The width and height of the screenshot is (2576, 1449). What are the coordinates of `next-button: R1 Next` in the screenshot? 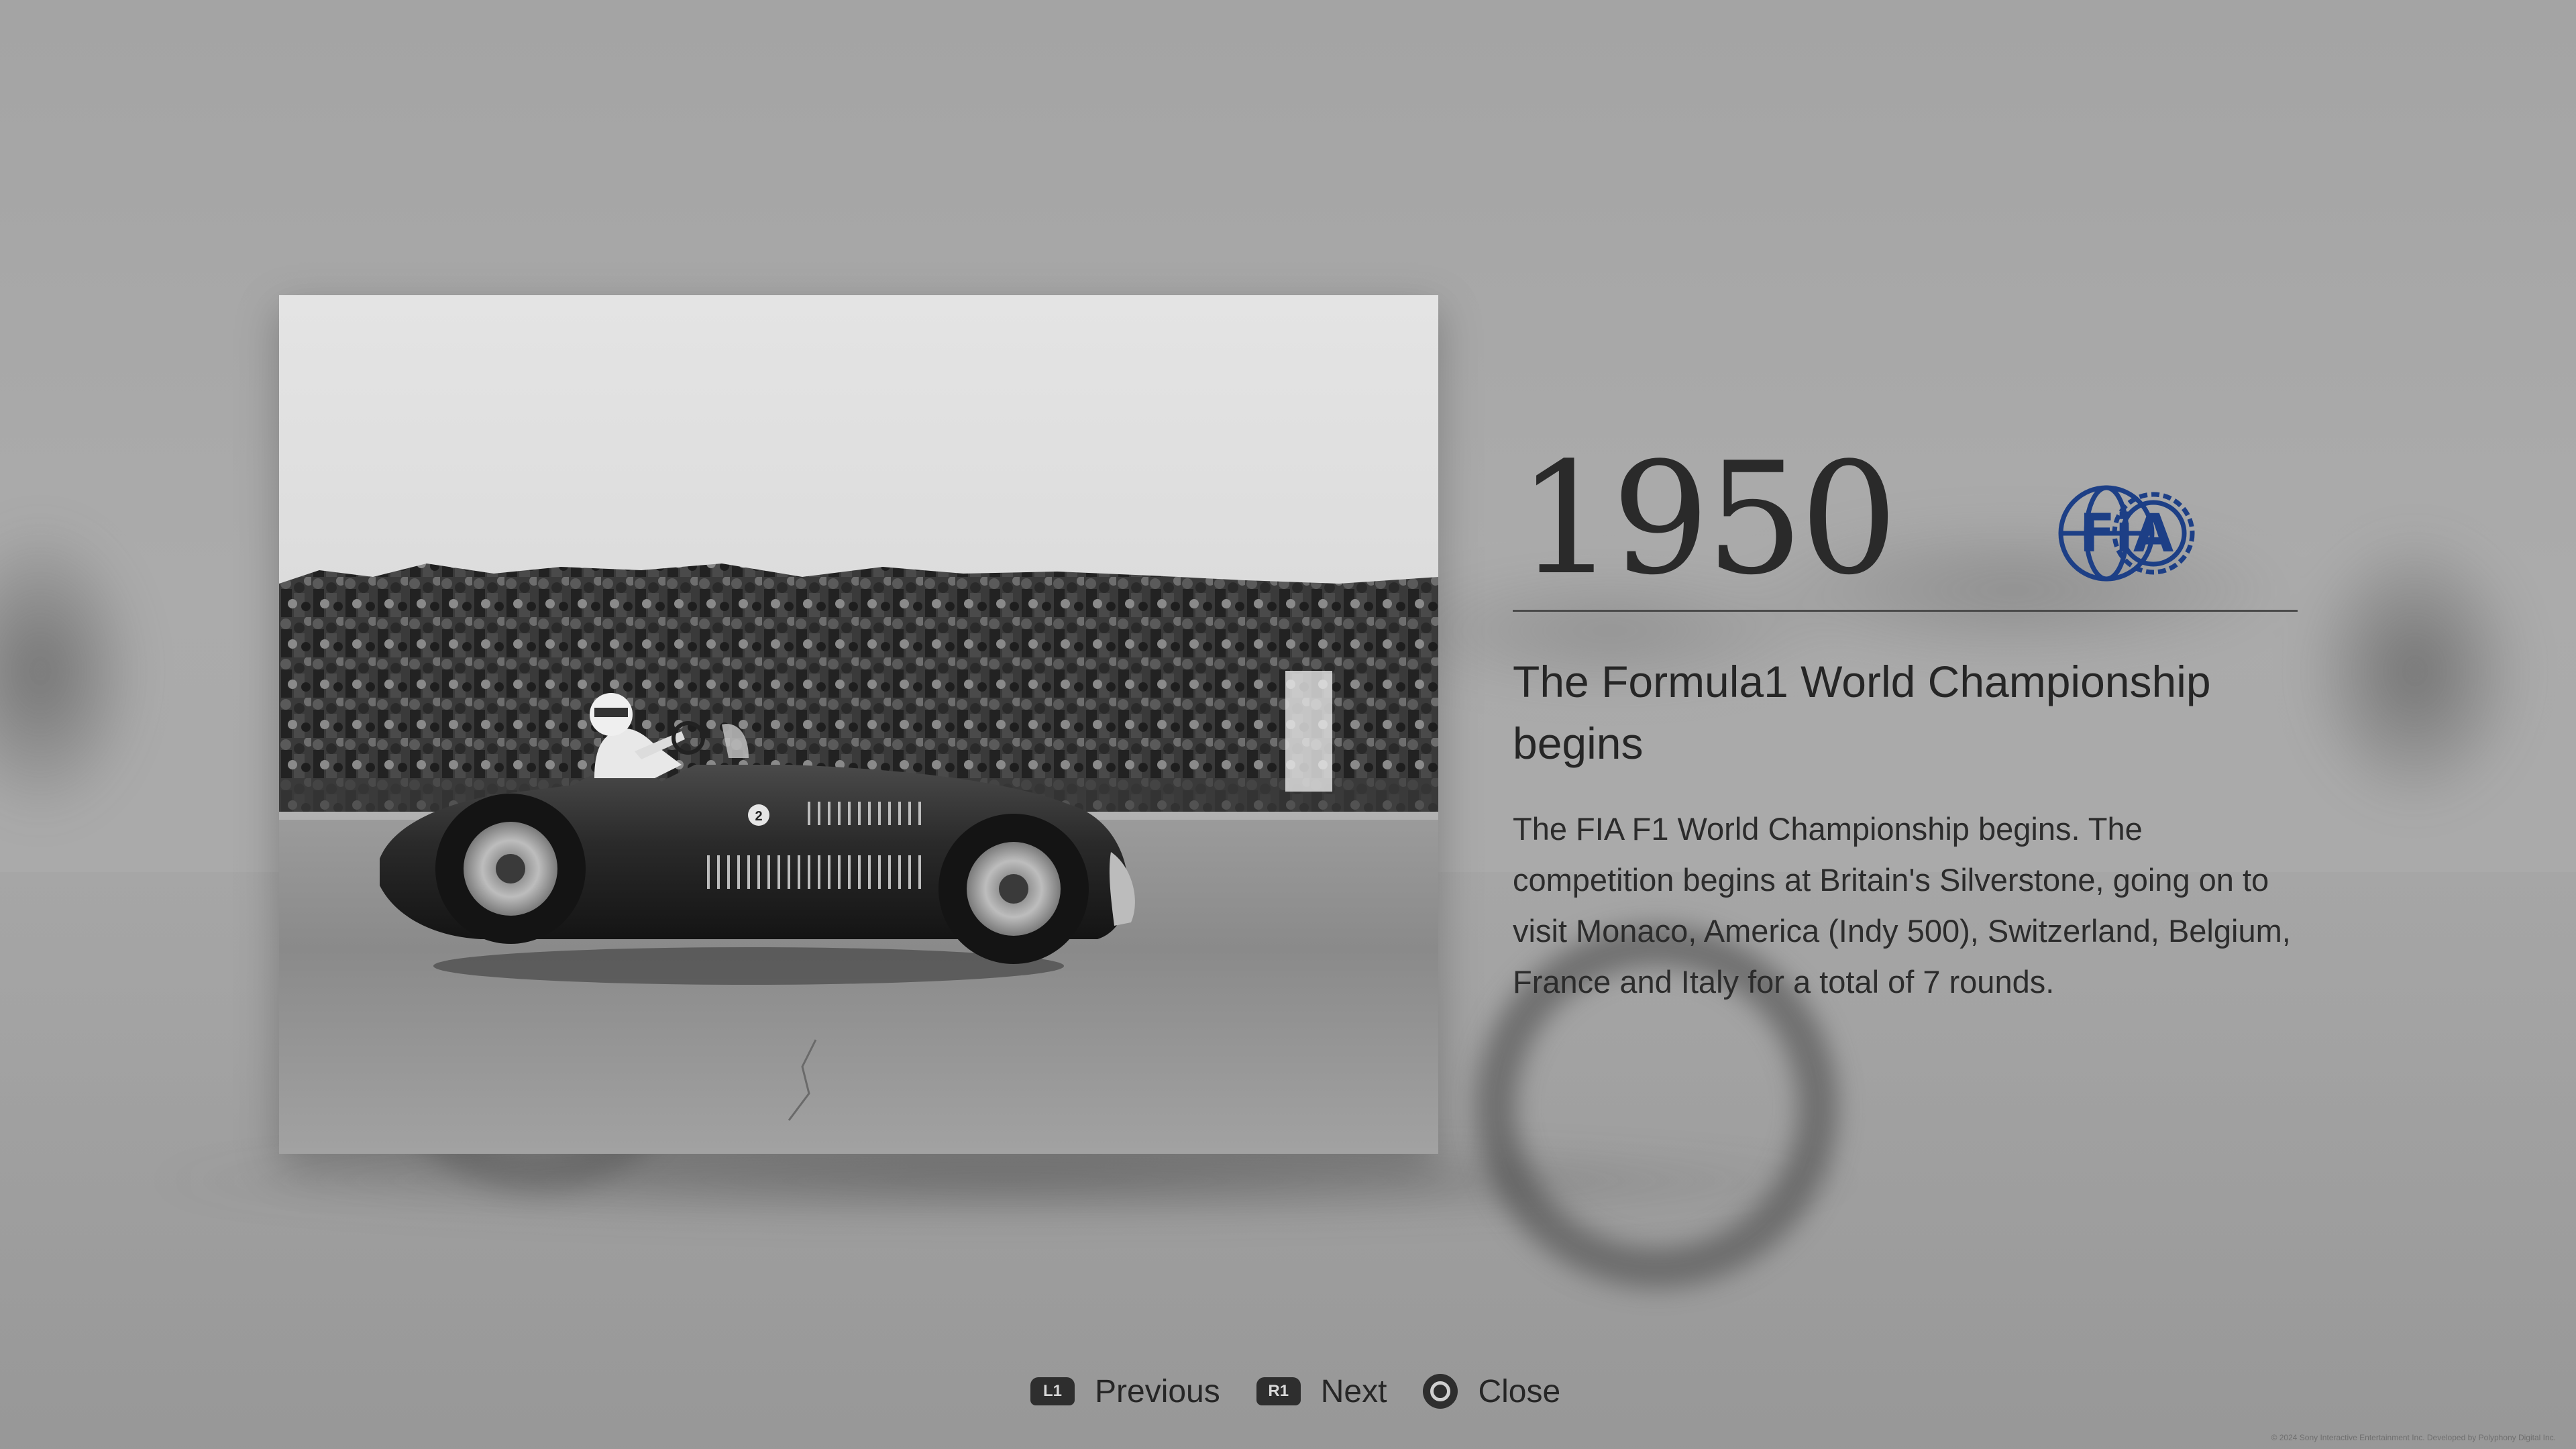 It's located at (1321, 1391).